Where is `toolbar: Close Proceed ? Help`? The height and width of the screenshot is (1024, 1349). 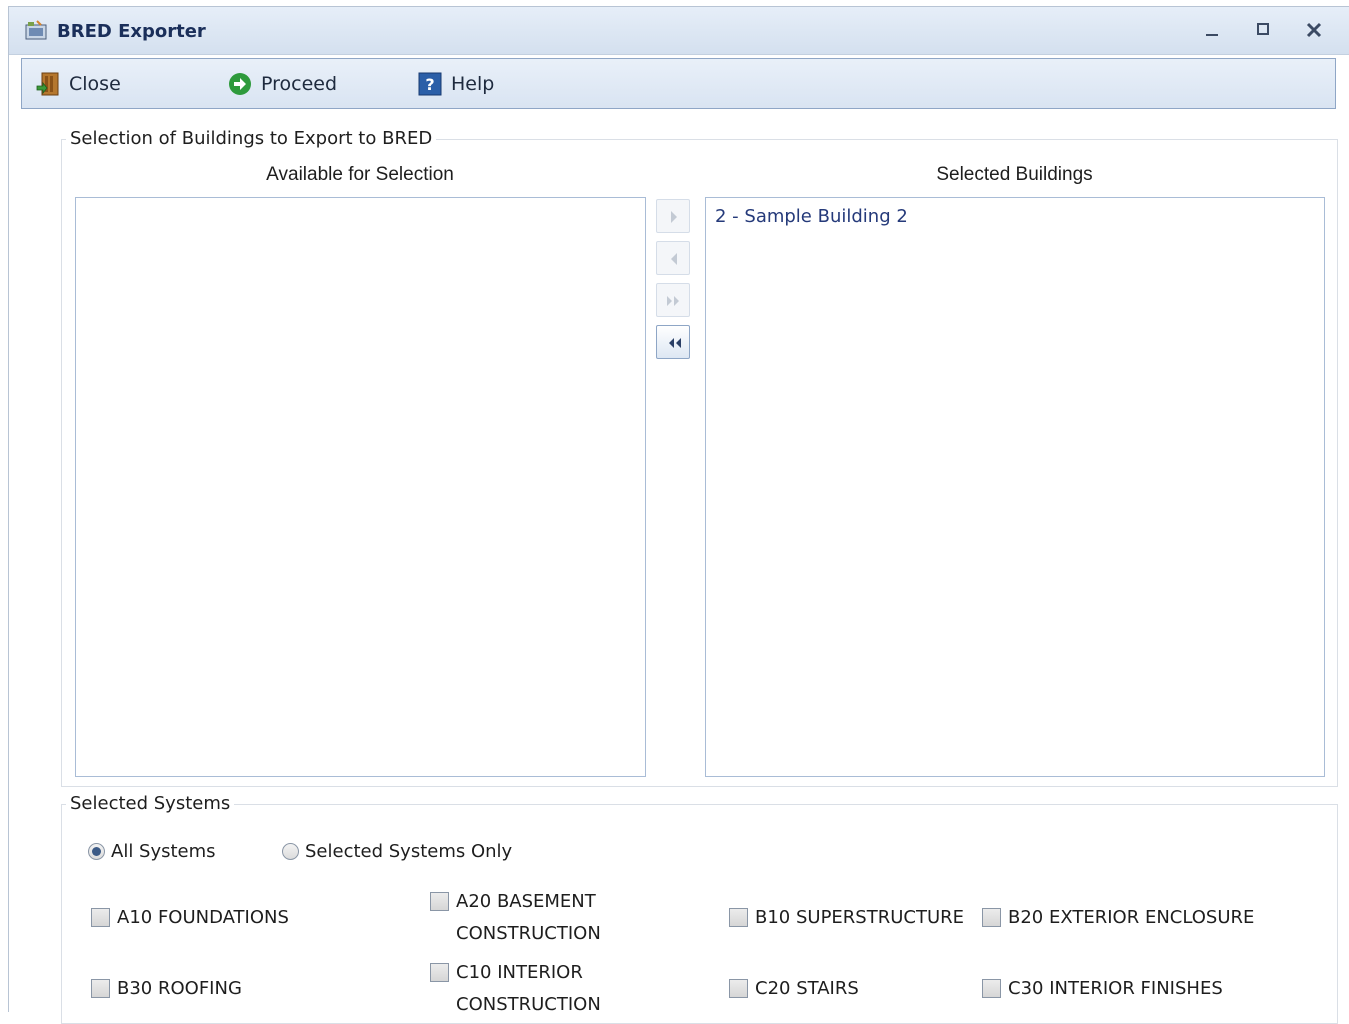
toolbar: Close Proceed ? Help is located at coordinates (678, 83).